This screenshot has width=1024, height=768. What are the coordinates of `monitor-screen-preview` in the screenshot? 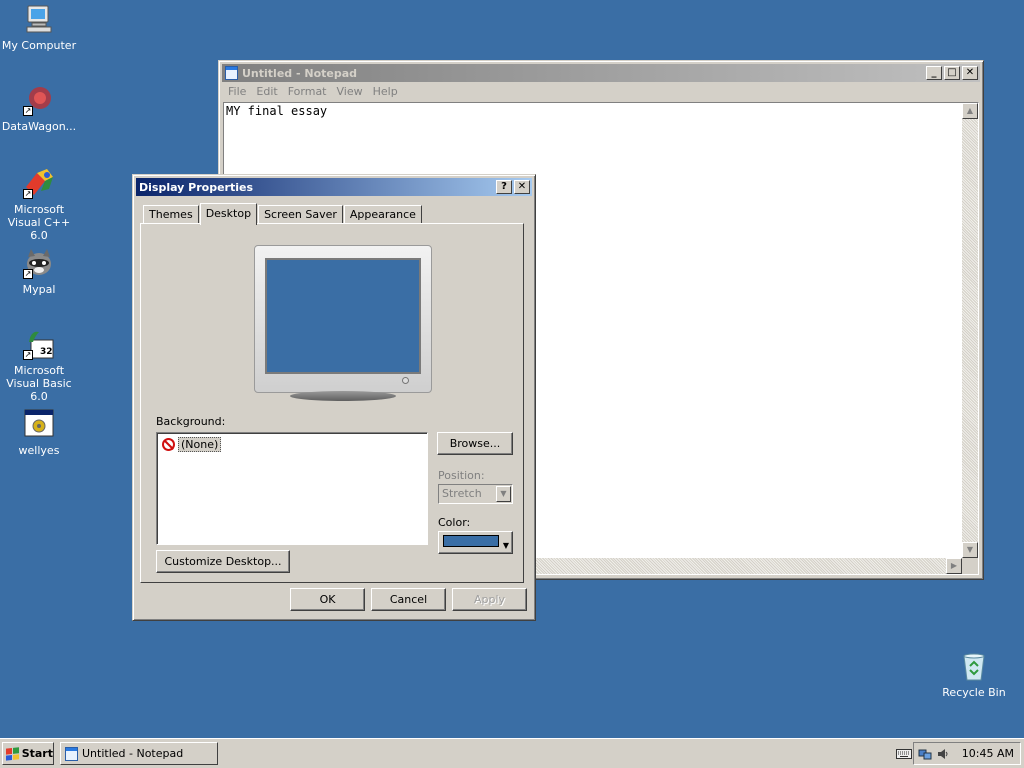 It's located at (343, 316).